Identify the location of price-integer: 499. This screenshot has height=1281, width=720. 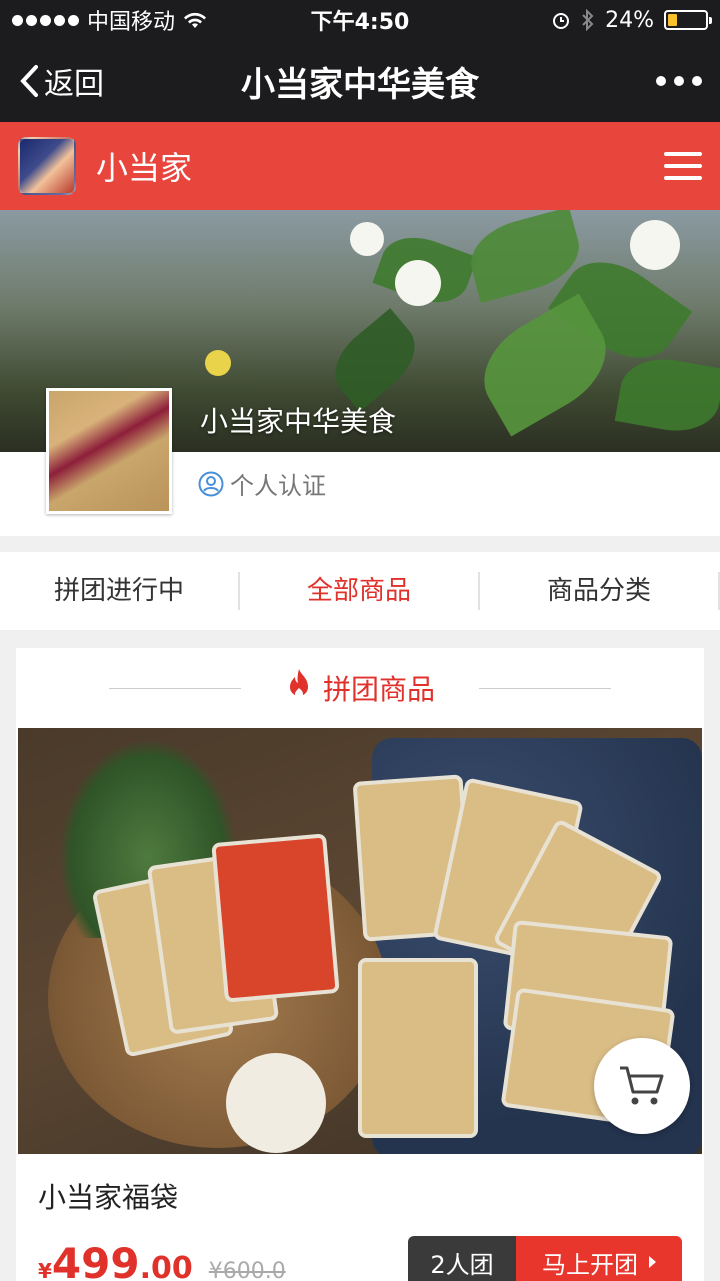
(95, 1260).